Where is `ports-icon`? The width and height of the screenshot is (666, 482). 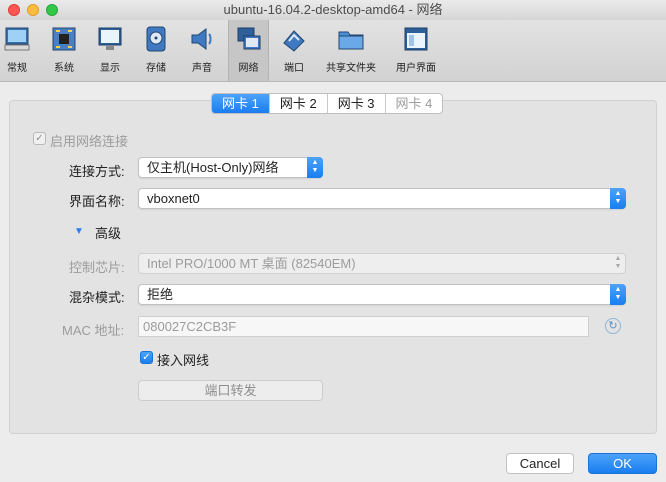
ports-icon is located at coordinates (294, 41).